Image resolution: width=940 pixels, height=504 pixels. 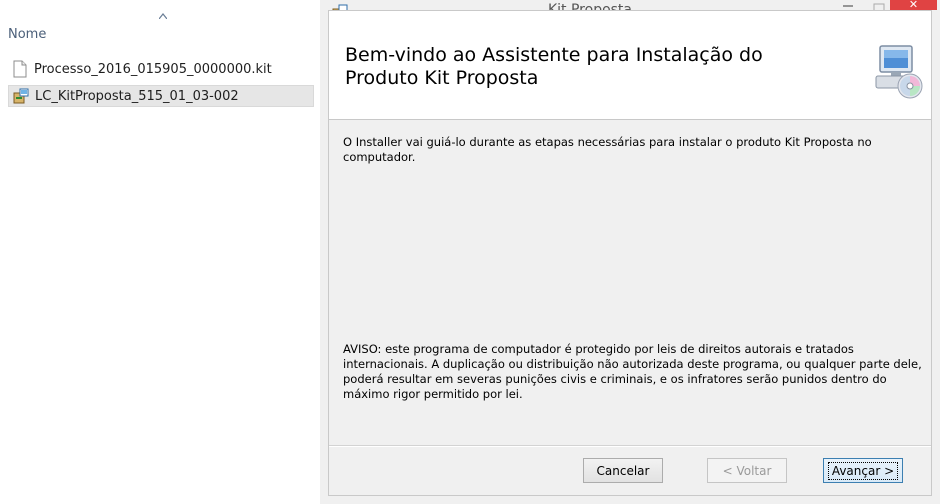 I want to click on back-label: < Voltar, so click(x=747, y=470).